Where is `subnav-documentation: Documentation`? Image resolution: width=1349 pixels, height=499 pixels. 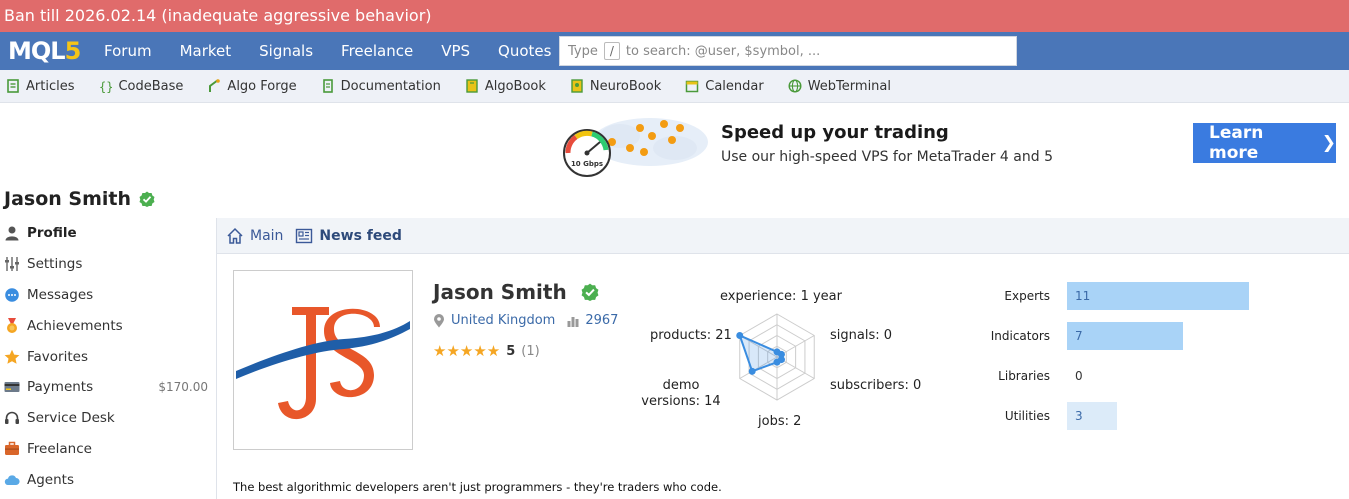
subnav-documentation: Documentation is located at coordinates (381, 86).